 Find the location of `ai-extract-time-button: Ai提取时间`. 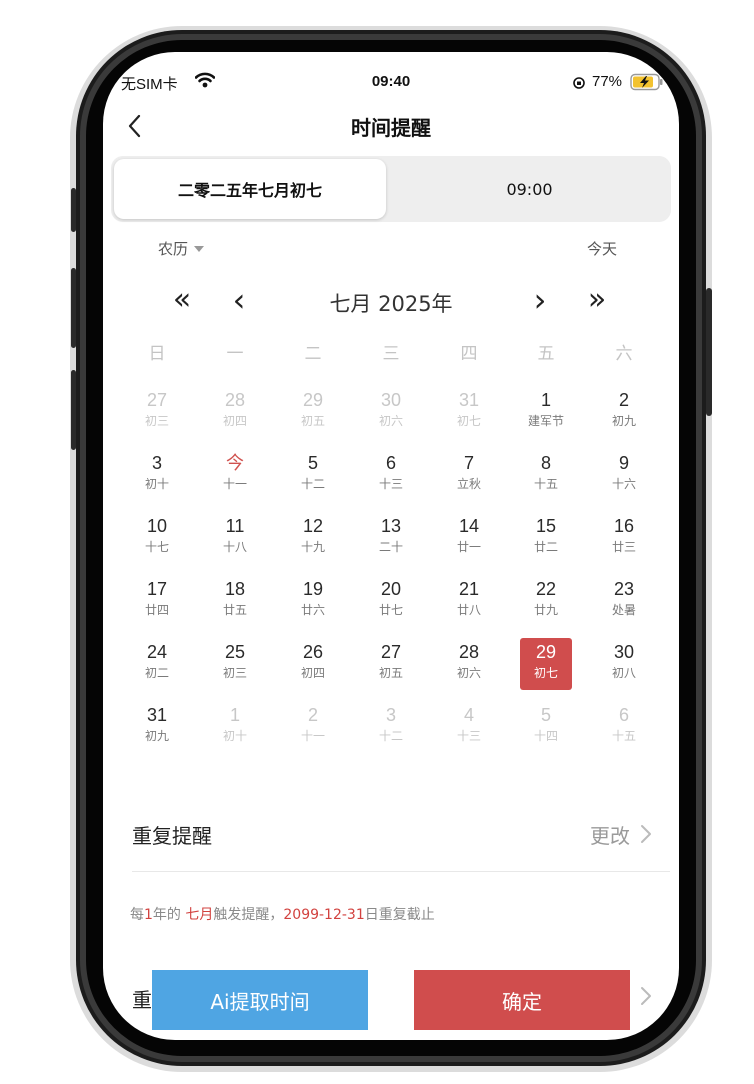

ai-extract-time-button: Ai提取时间 is located at coordinates (260, 1000).